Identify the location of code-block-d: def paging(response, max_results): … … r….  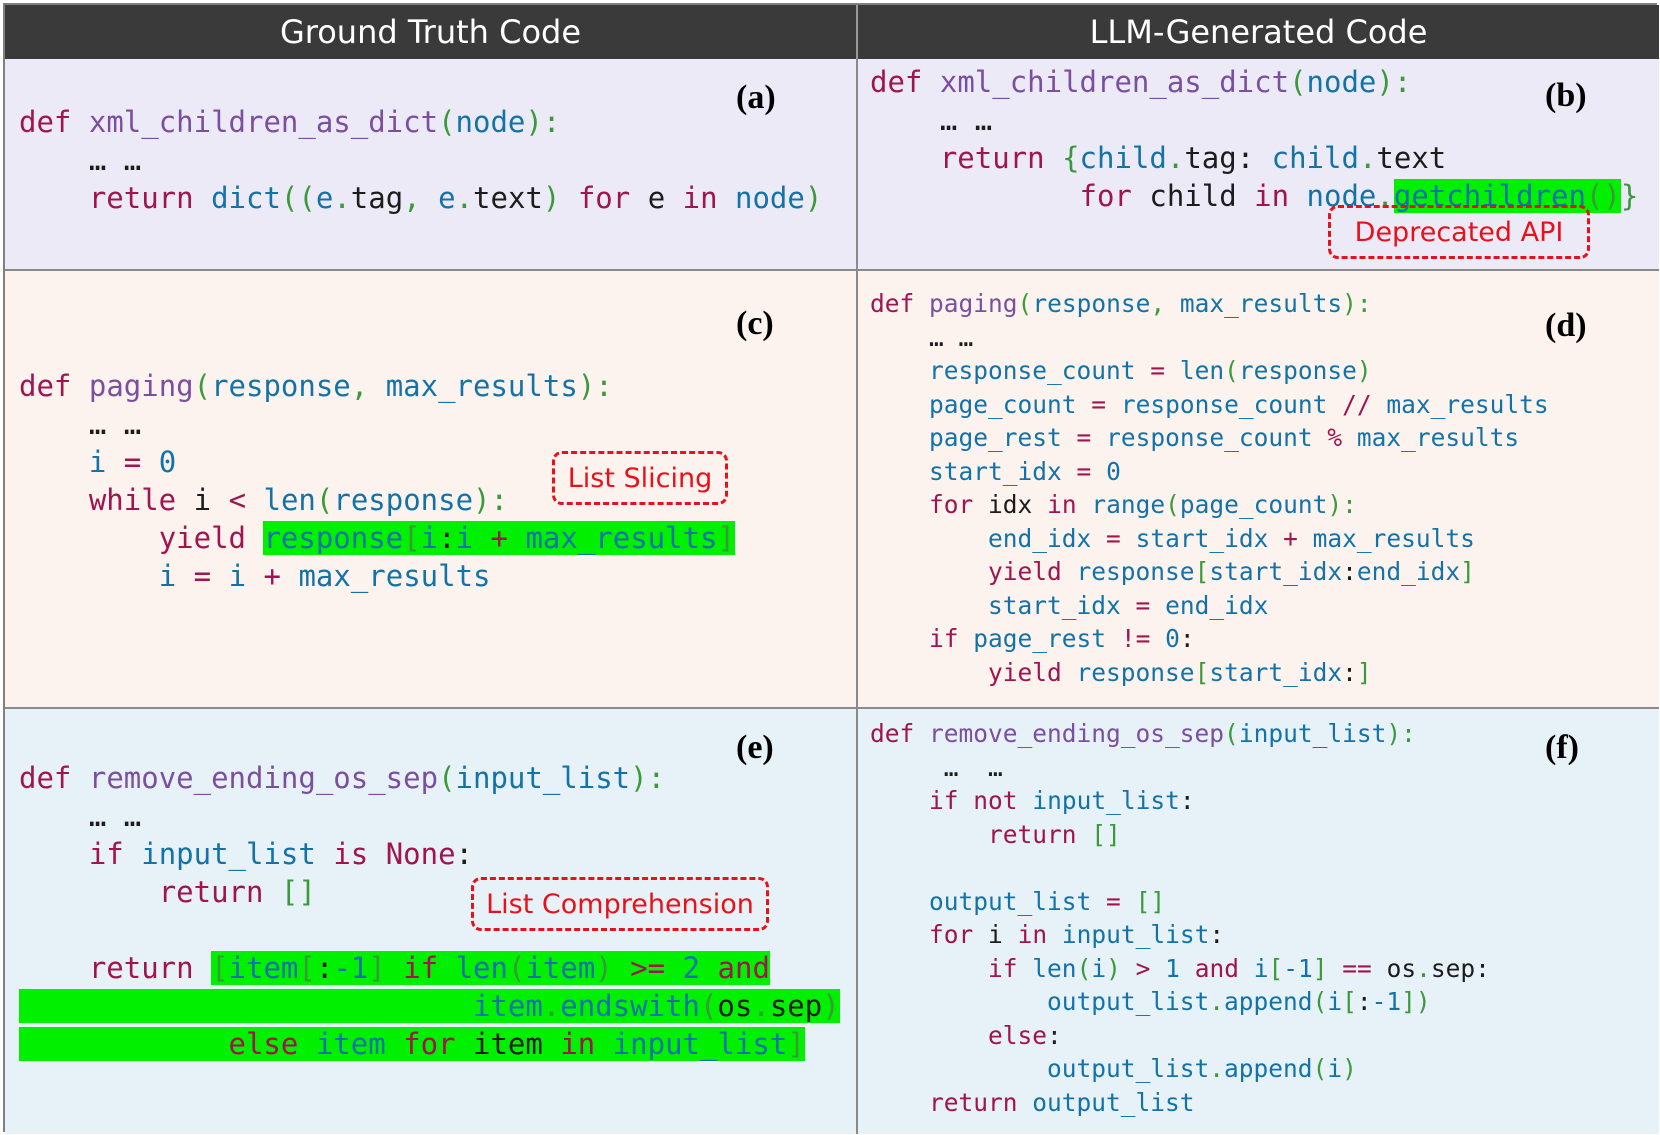
(1209, 488).